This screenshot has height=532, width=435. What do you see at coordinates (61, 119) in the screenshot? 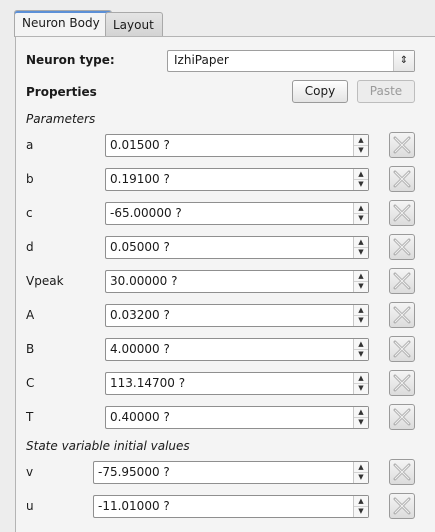
I see `parameters-heading: Parameters` at bounding box center [61, 119].